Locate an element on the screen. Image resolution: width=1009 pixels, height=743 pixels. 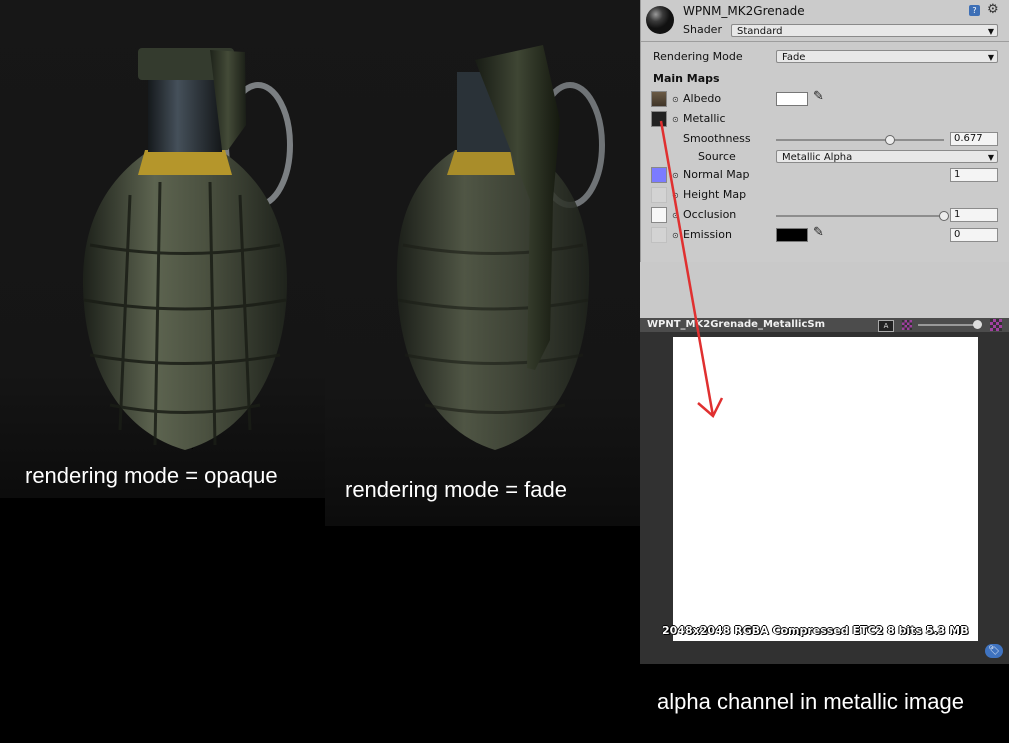
source-value: Metallic Alpha is located at coordinates (817, 157).